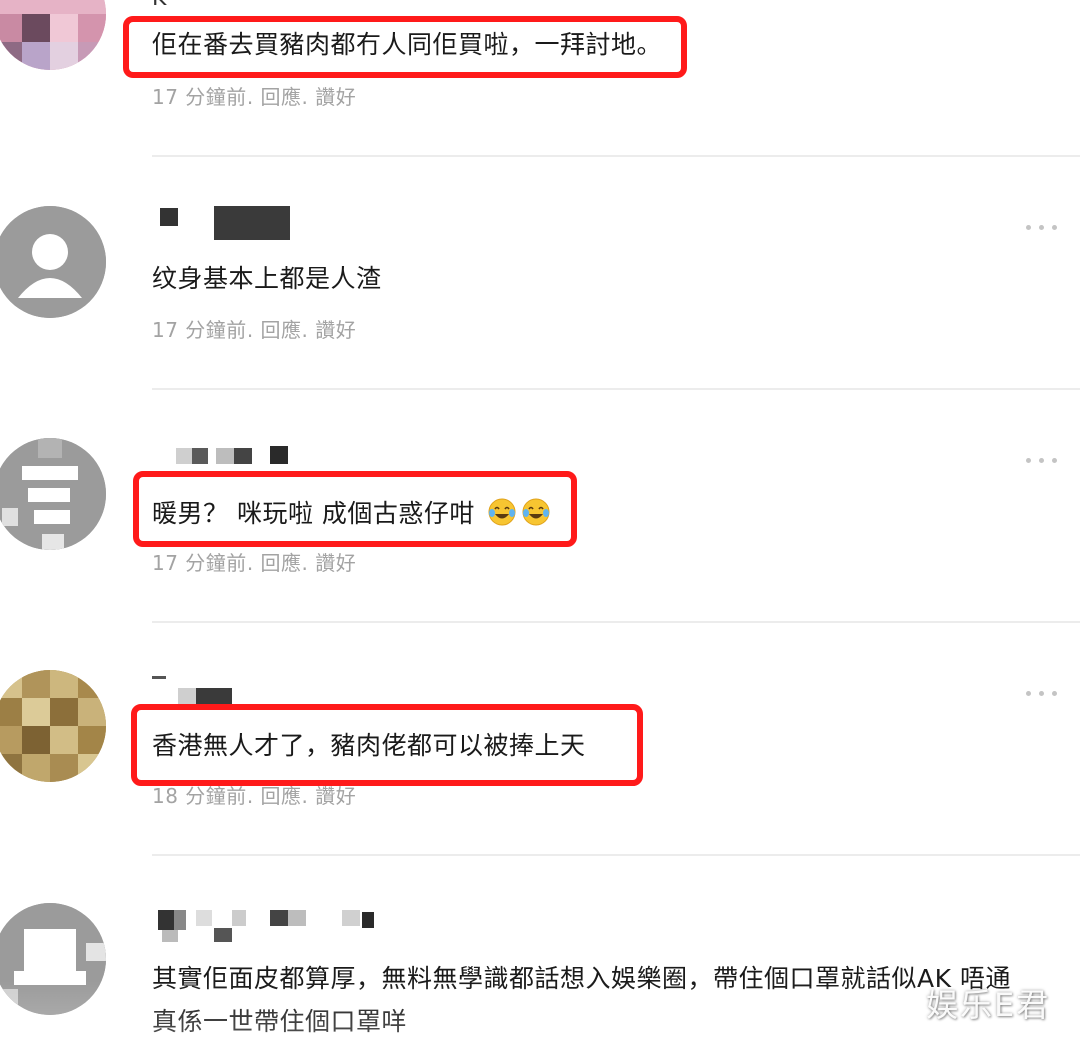 Image resolution: width=1080 pixels, height=1041 pixels. I want to click on comment-meta: 18 分鐘前. 回應. 讚好, so click(254, 794).